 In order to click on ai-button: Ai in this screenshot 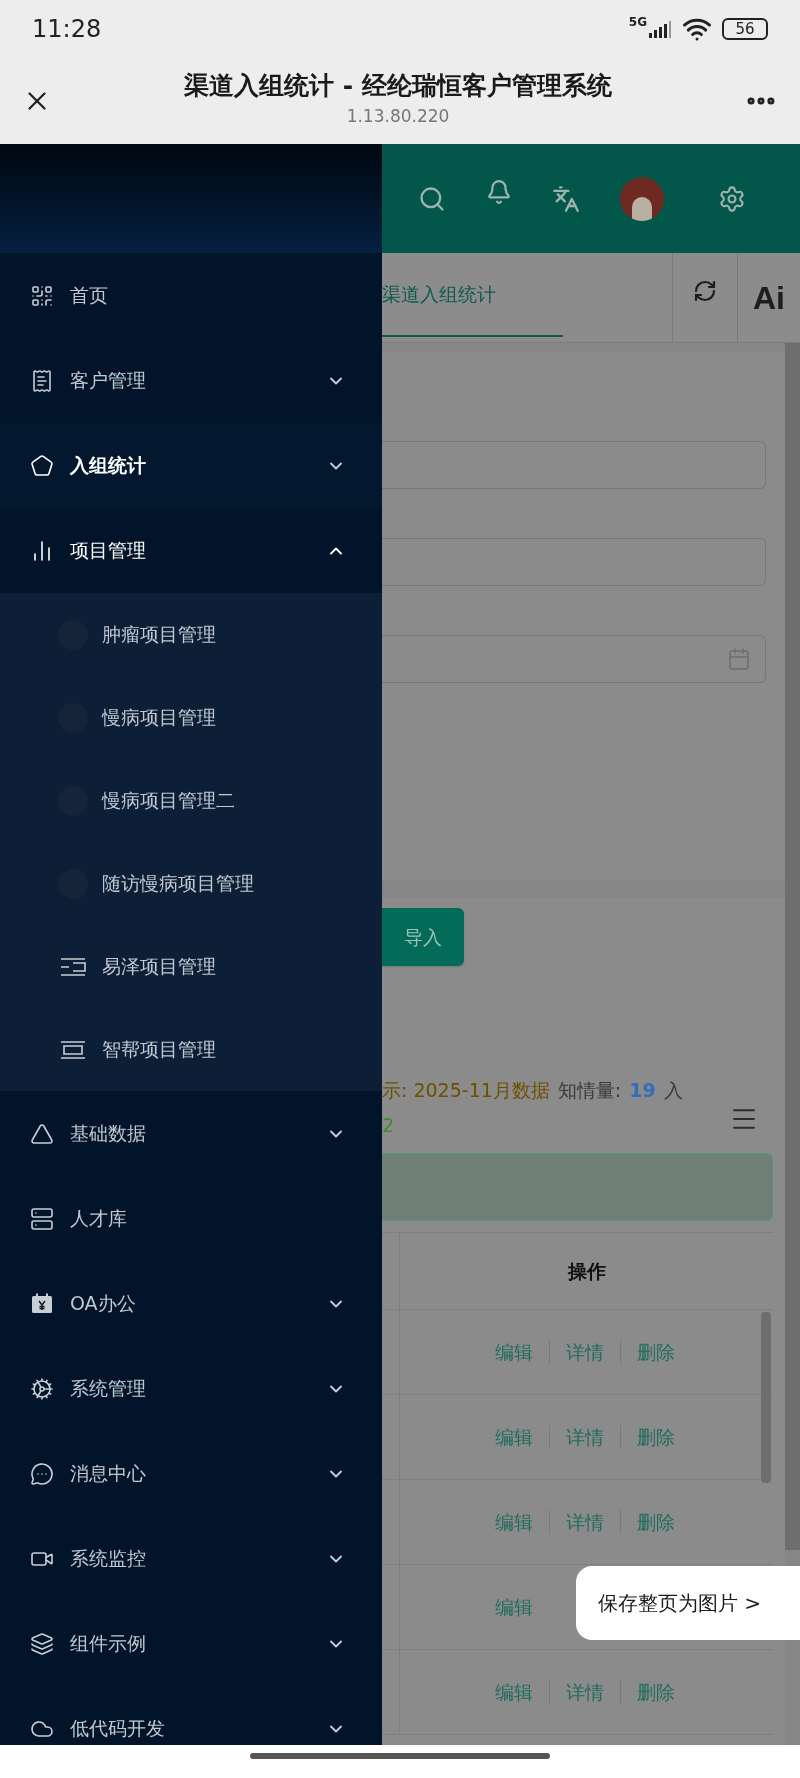, I will do `click(768, 297)`.